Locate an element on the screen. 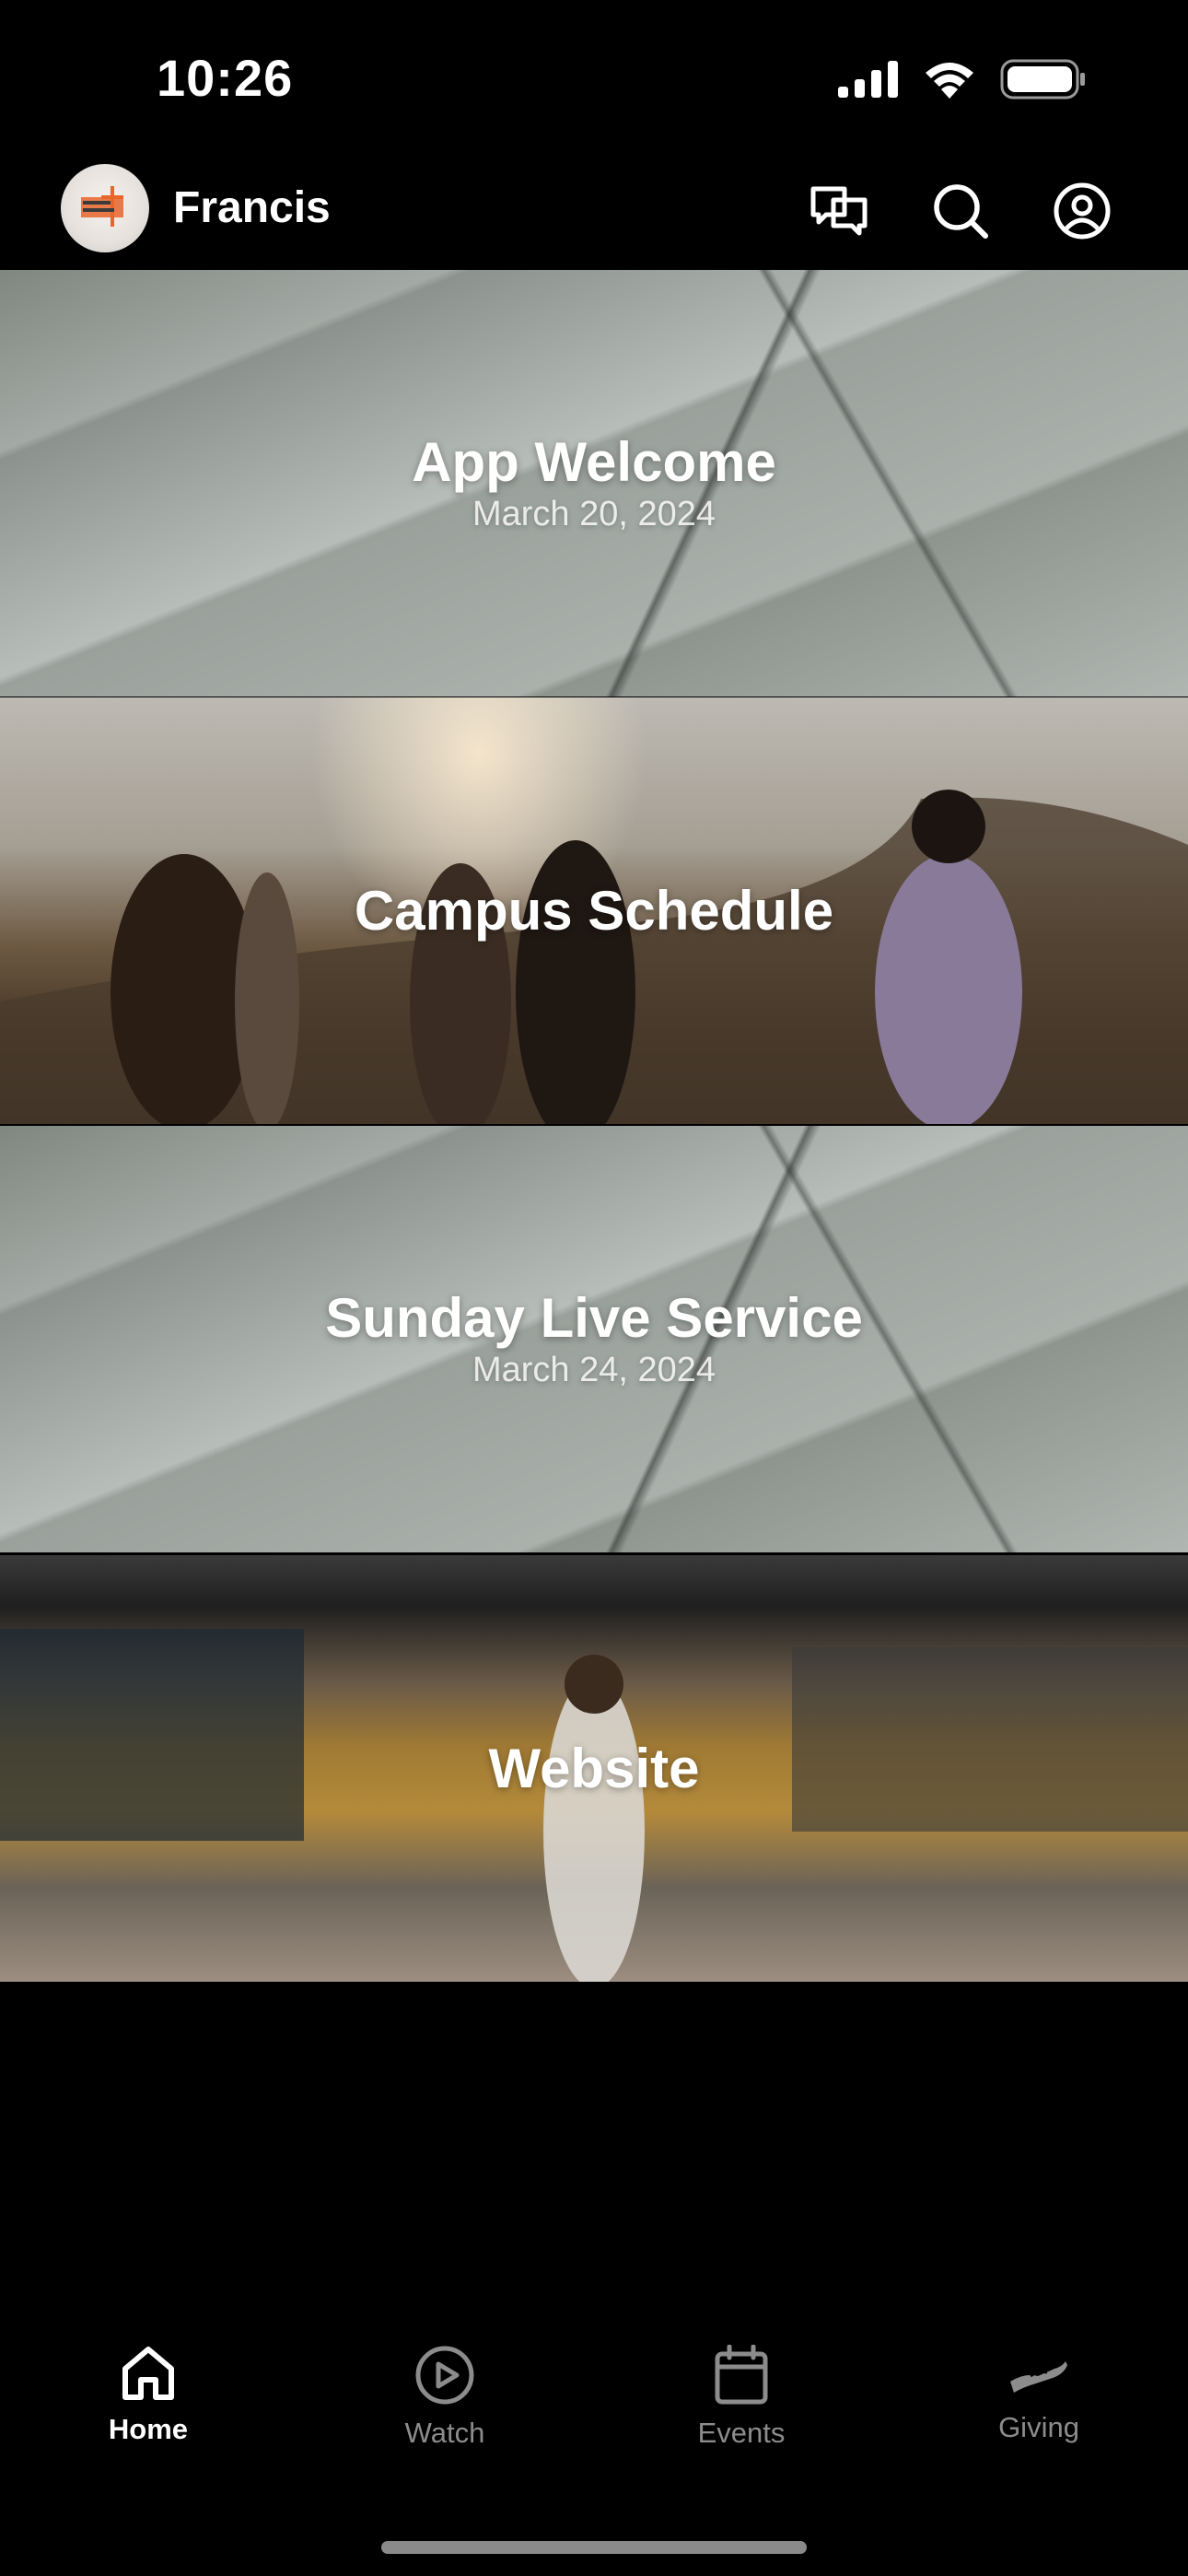 The height and width of the screenshot is (2576, 1188). chat-button is located at coordinates (839, 211).